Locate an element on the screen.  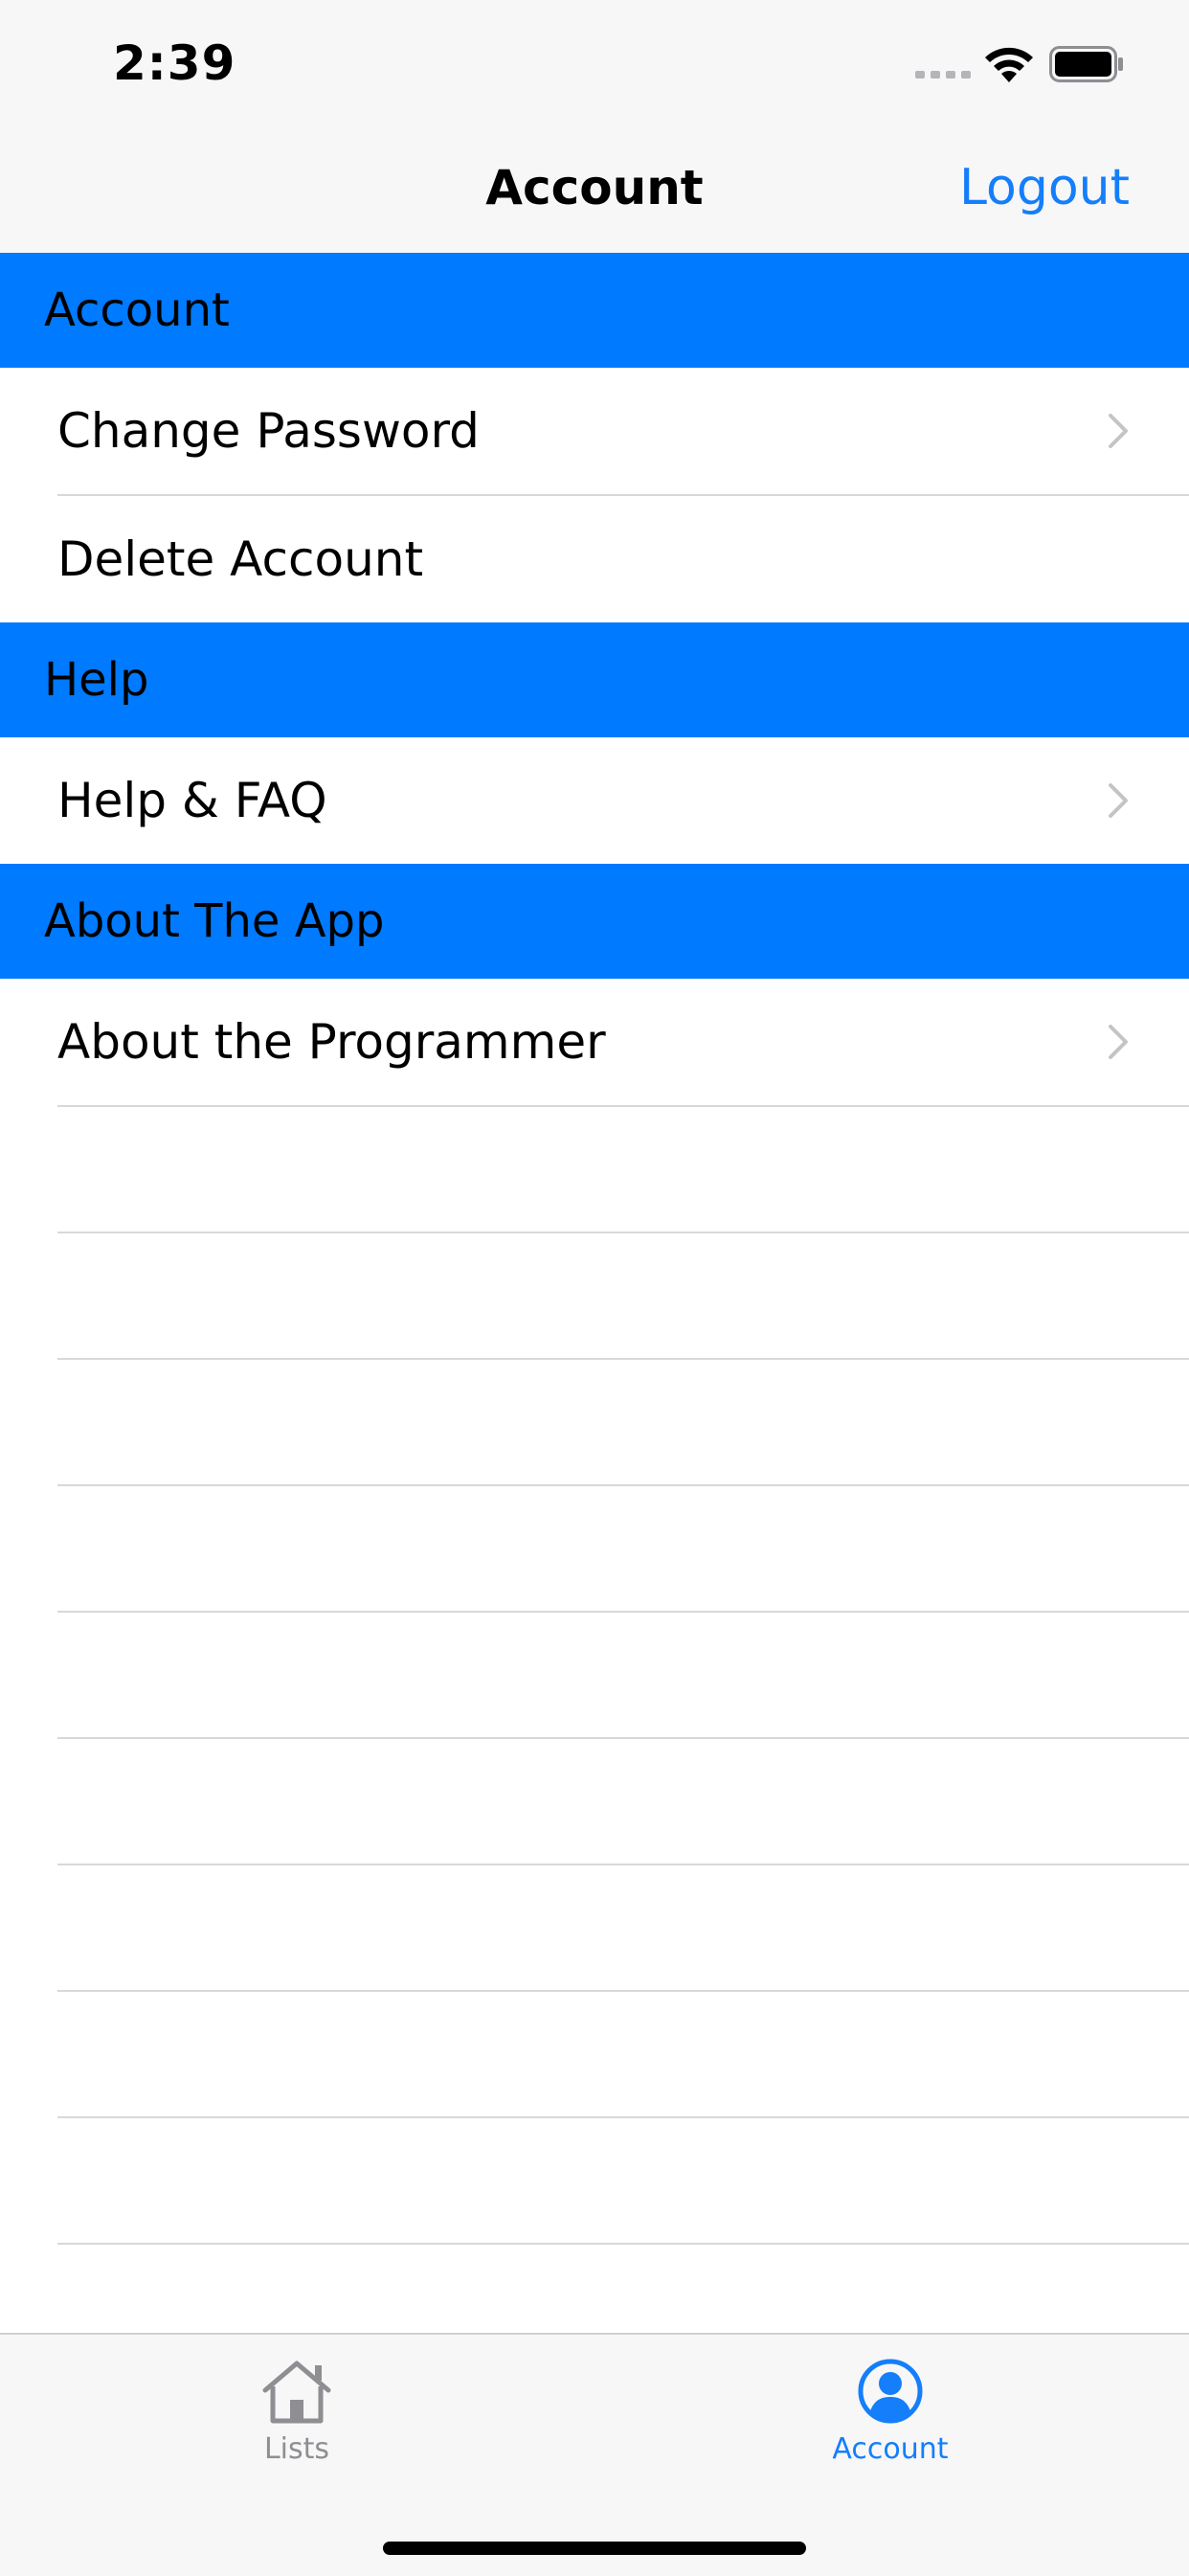
row-about-the-programmer: About the Programmer is located at coordinates (594, 1042).